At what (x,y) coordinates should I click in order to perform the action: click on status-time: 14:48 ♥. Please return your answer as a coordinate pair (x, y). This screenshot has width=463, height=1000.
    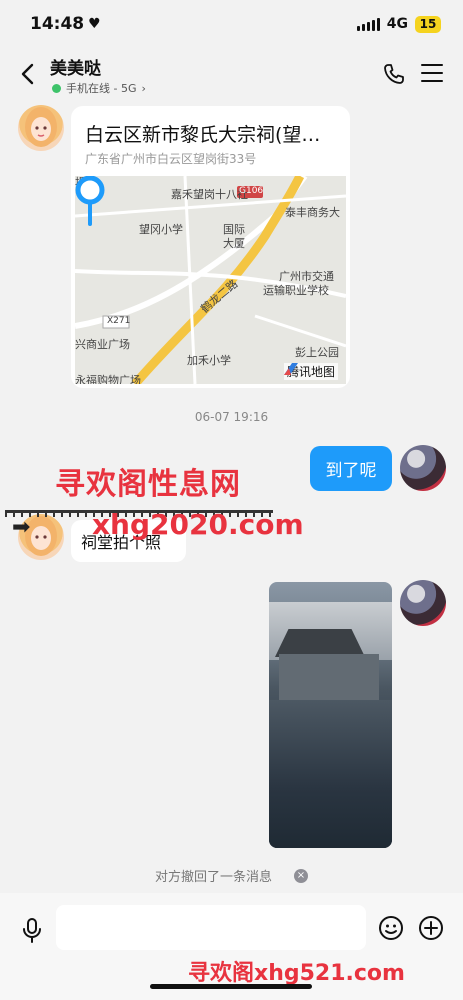
    Looking at the image, I should click on (65, 24).